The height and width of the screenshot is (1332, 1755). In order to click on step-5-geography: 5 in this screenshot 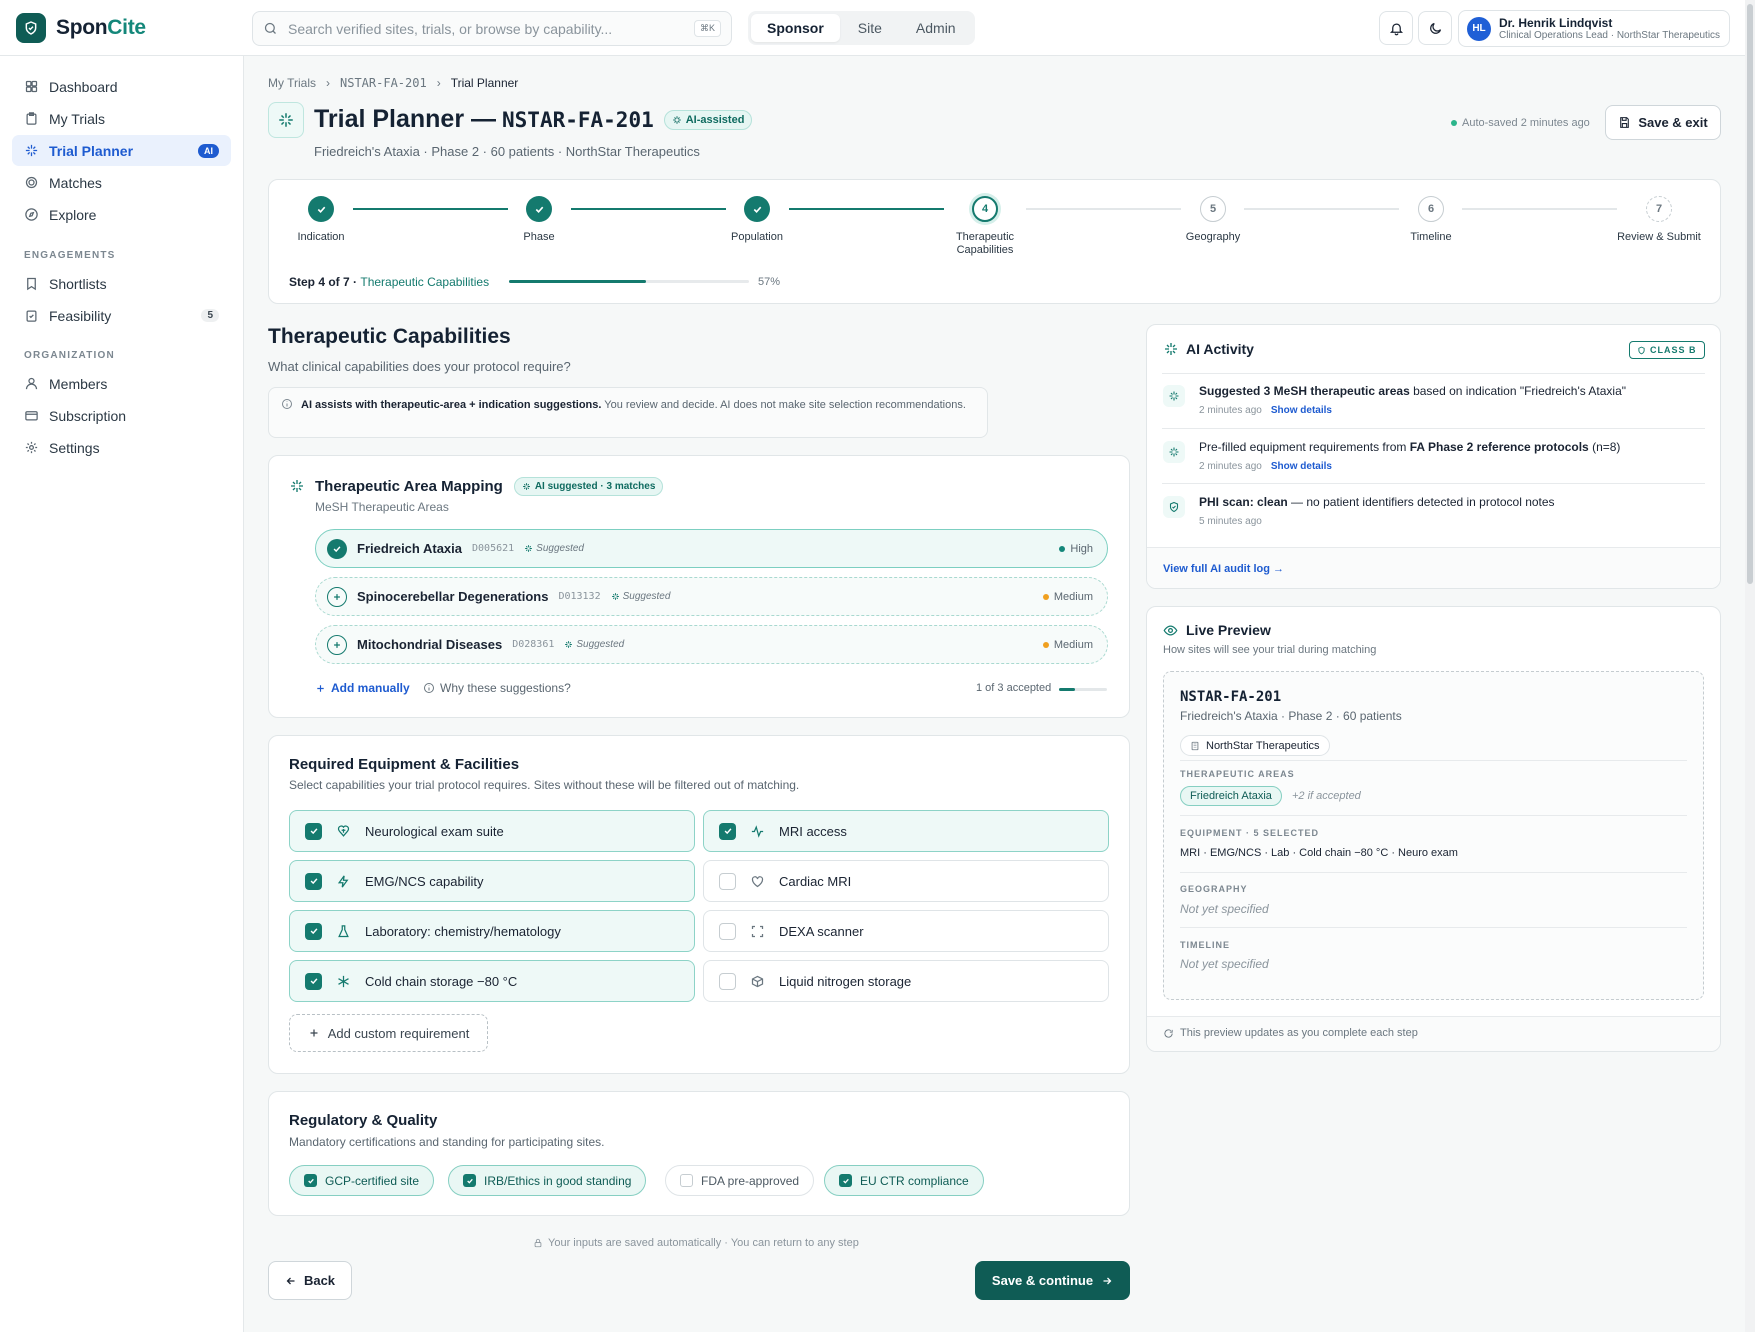, I will do `click(1213, 209)`.